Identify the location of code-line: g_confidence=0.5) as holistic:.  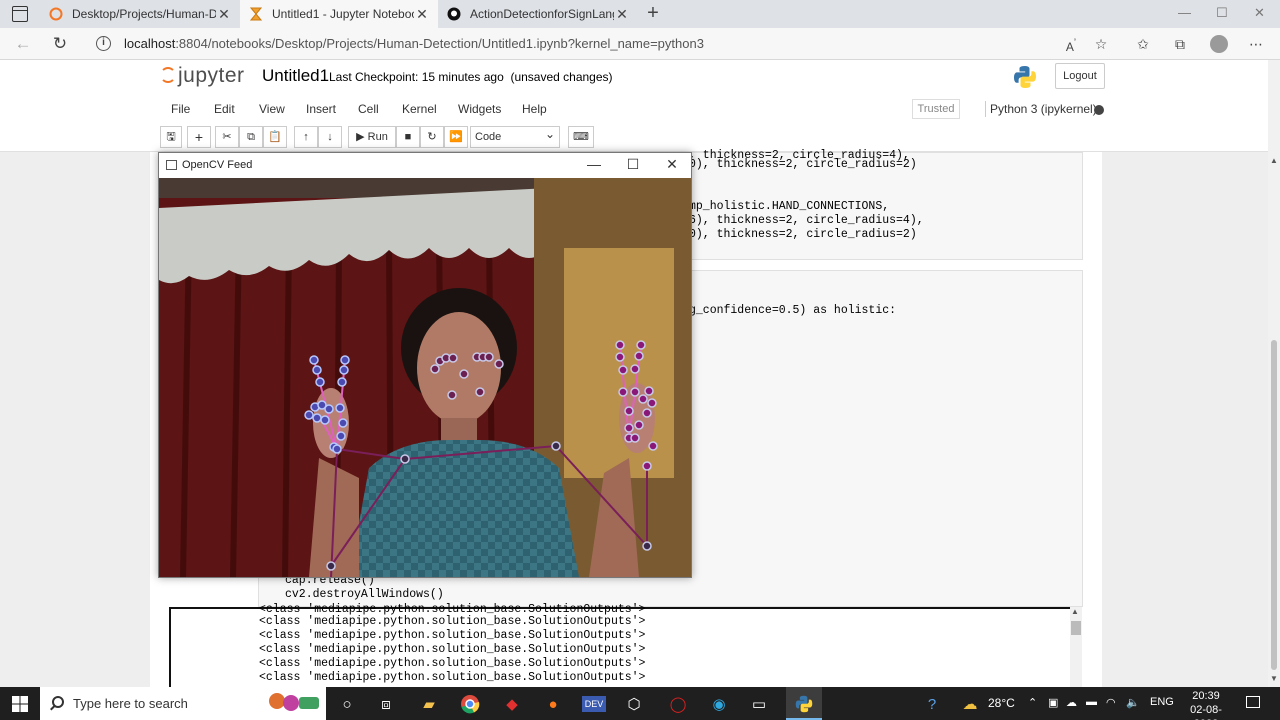
(793, 310).